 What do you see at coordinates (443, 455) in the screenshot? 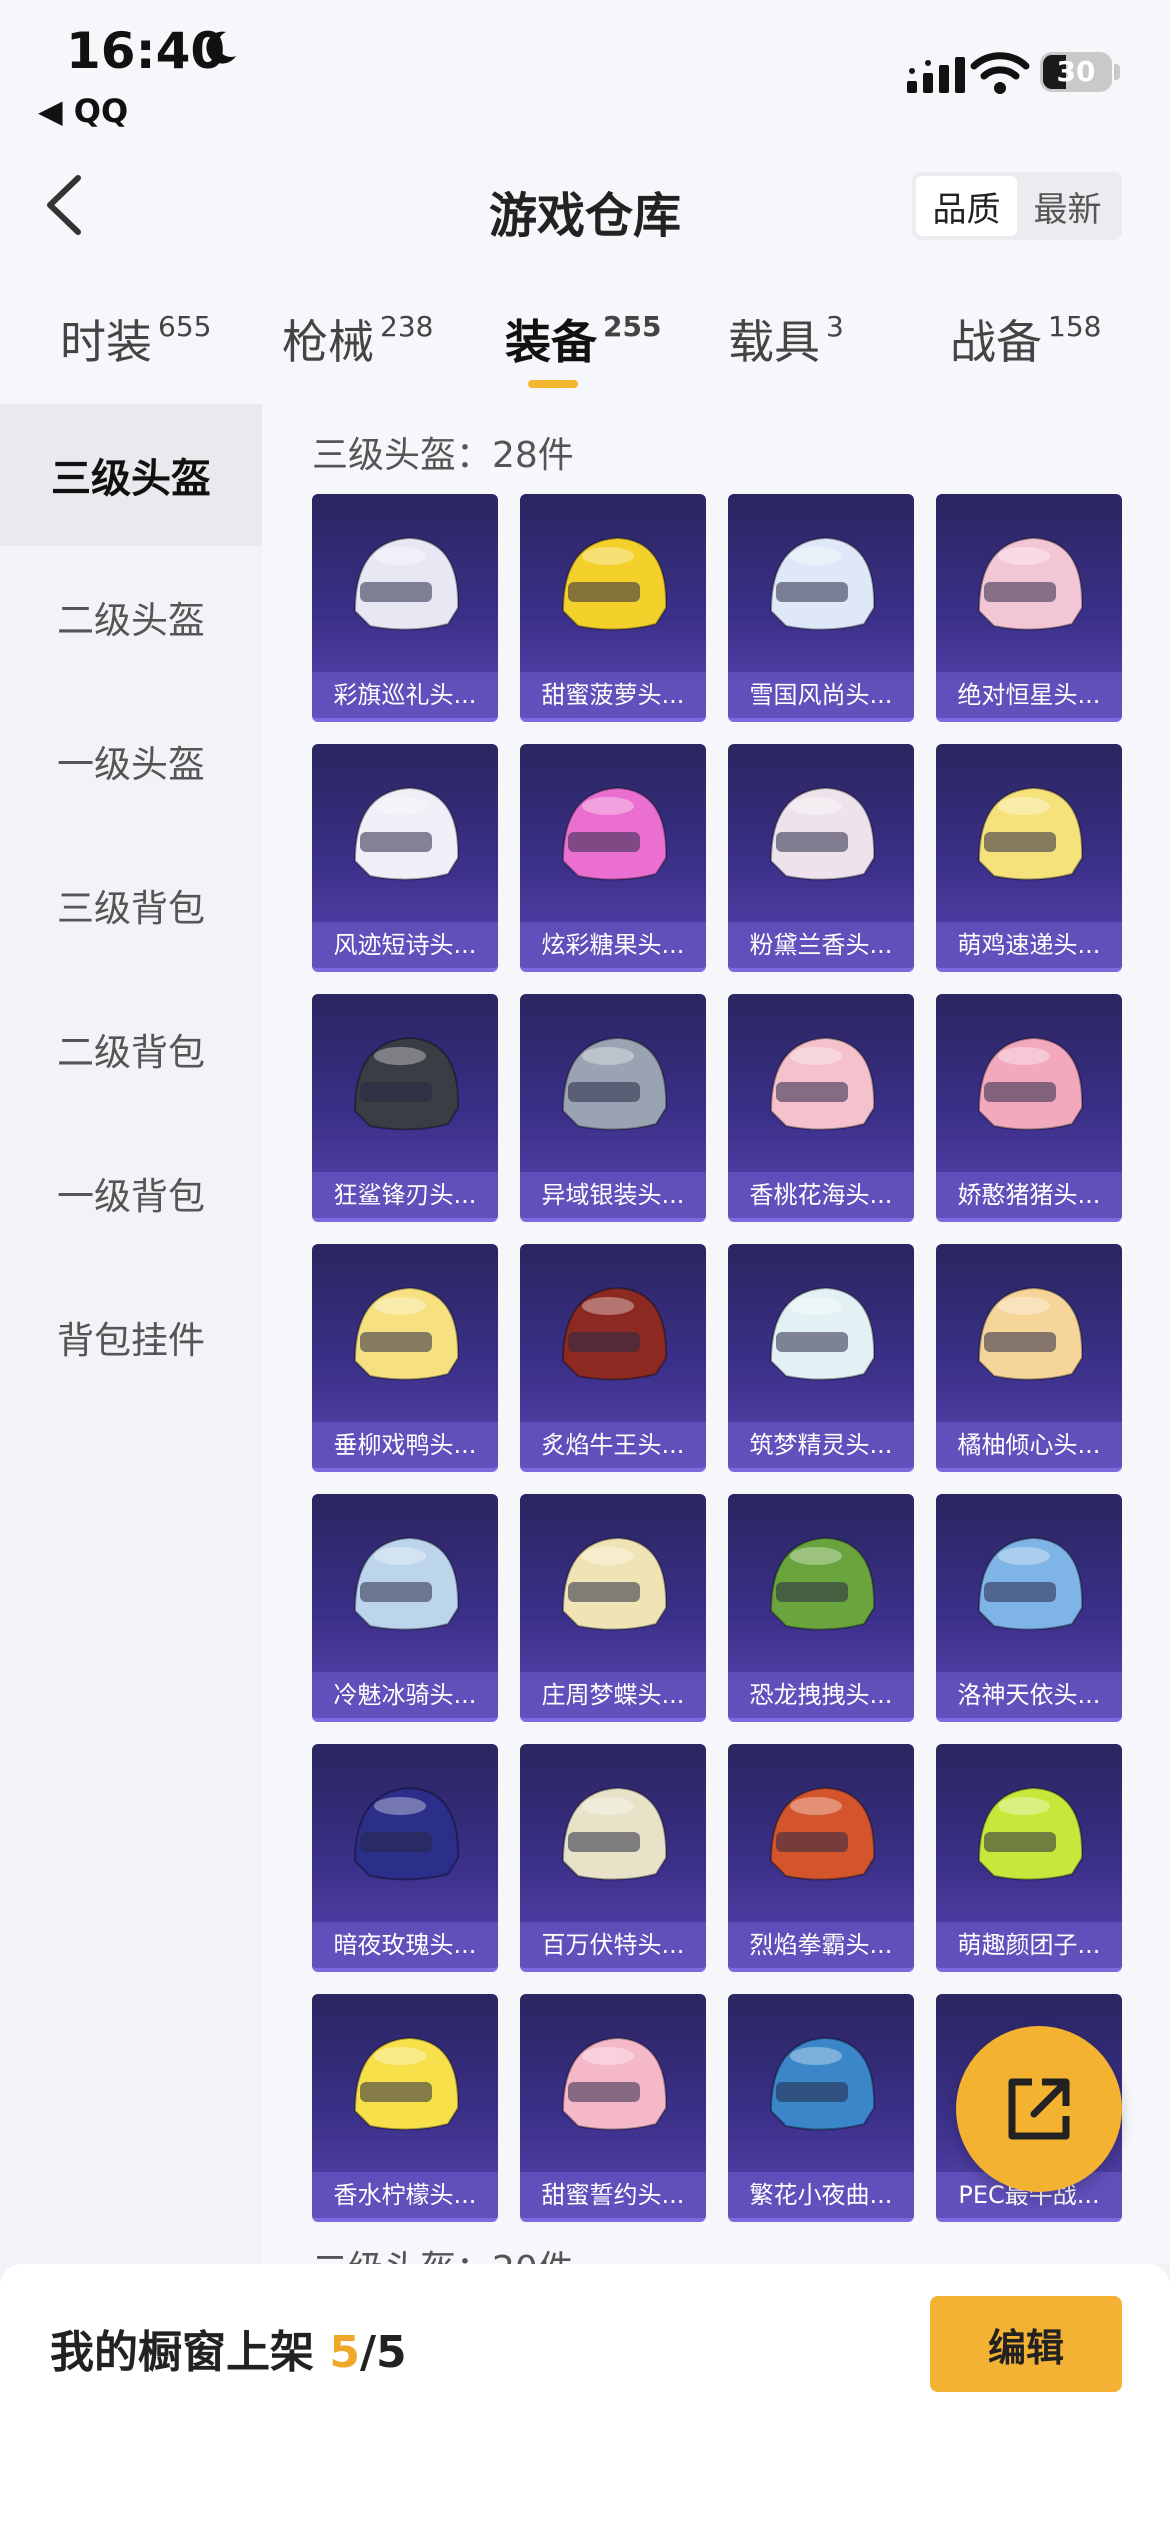
I see `section-title: 三级头盔：28件` at bounding box center [443, 455].